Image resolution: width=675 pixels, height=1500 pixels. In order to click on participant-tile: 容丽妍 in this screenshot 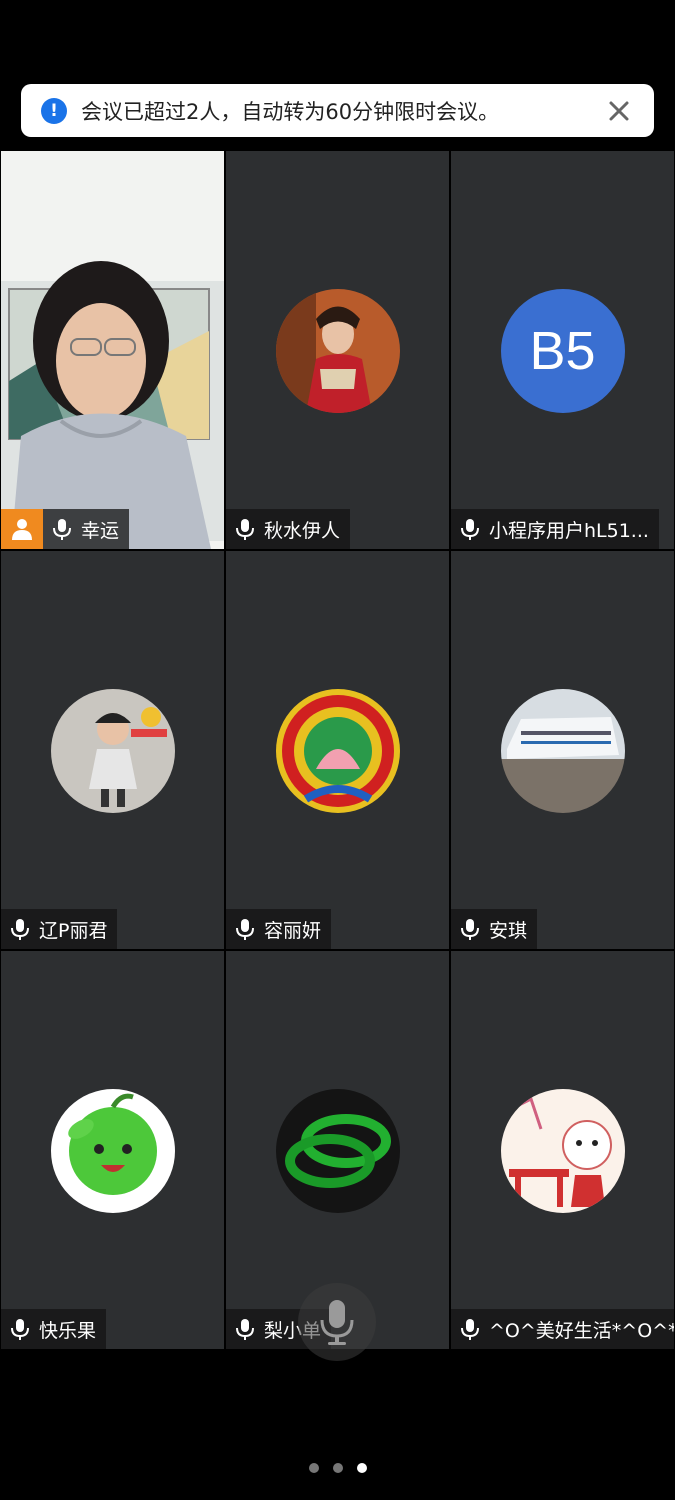, I will do `click(337, 750)`.